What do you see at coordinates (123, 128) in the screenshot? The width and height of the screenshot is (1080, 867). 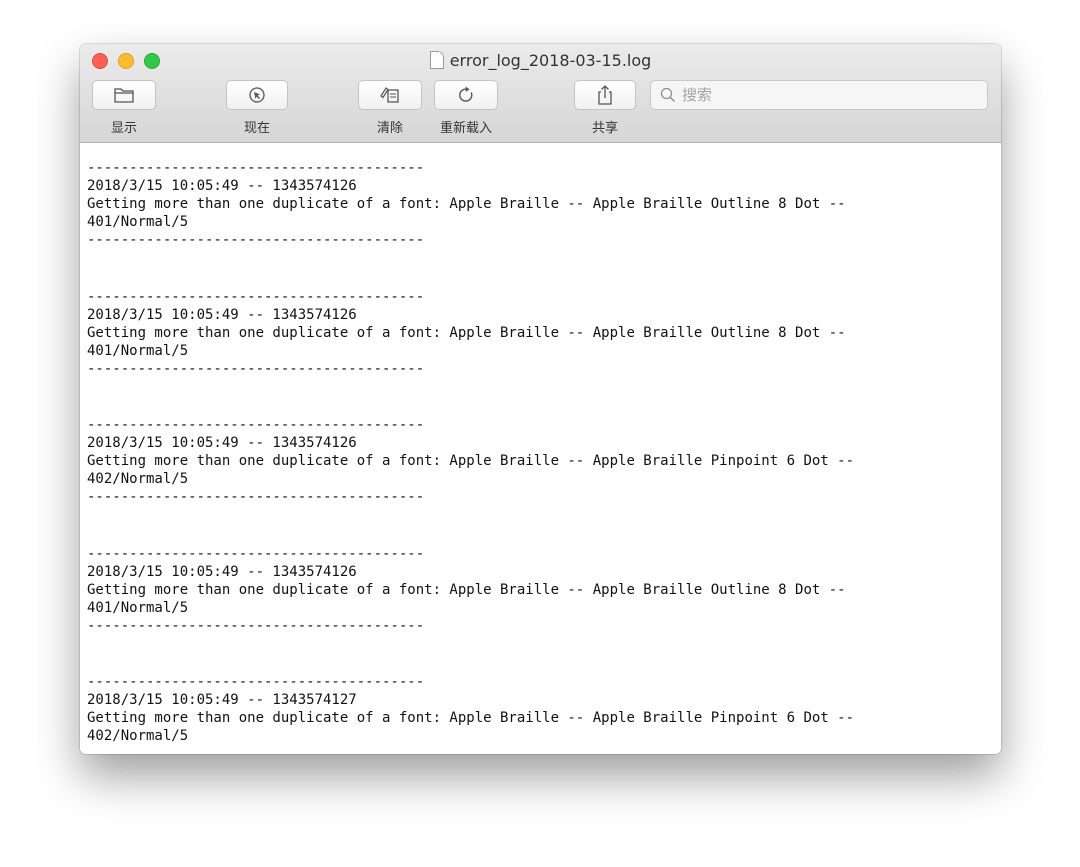 I see `show-sidebar-label: 显示` at bounding box center [123, 128].